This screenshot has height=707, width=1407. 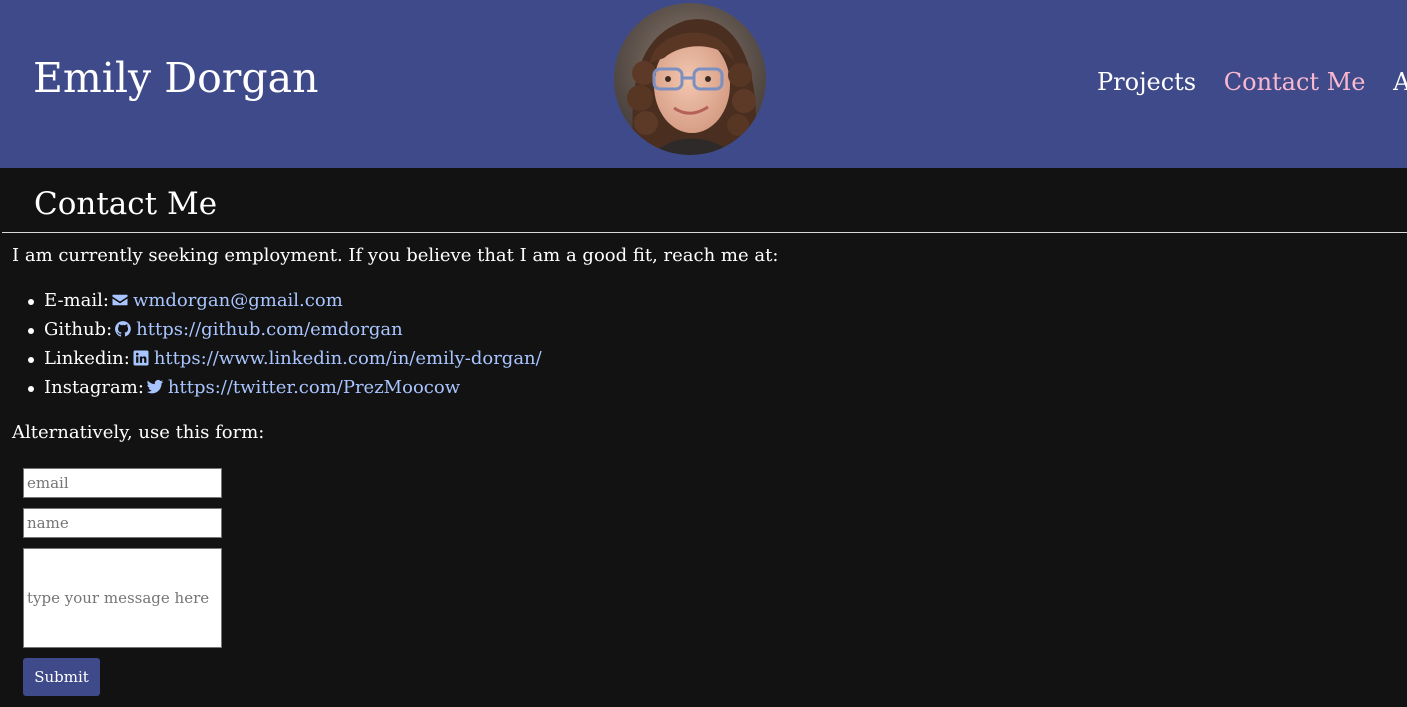 What do you see at coordinates (122, 483) in the screenshot?
I see `email-field` at bounding box center [122, 483].